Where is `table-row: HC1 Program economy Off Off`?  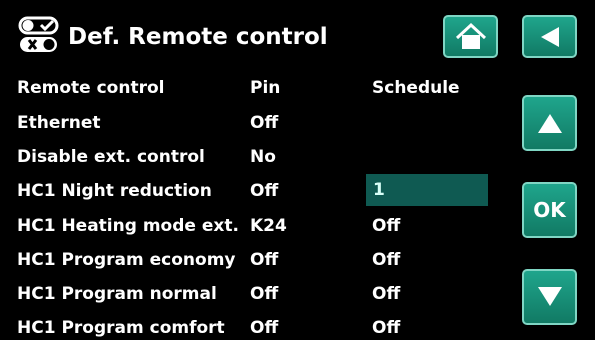
table-row: HC1 Program economy Off Off is located at coordinates (252, 260).